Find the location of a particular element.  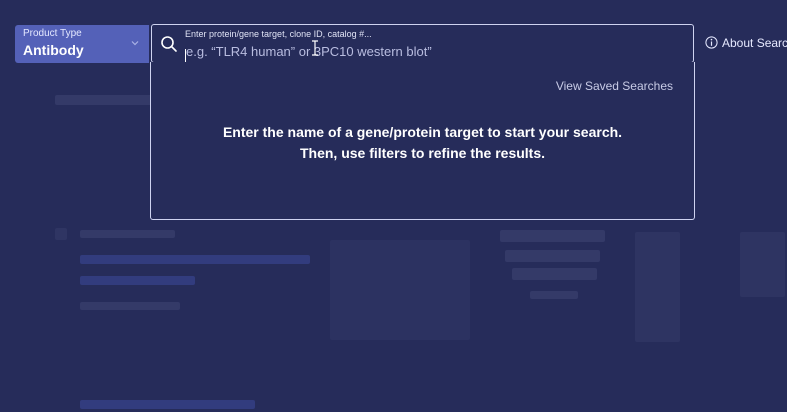

about-search-link: About Search is located at coordinates (746, 43).